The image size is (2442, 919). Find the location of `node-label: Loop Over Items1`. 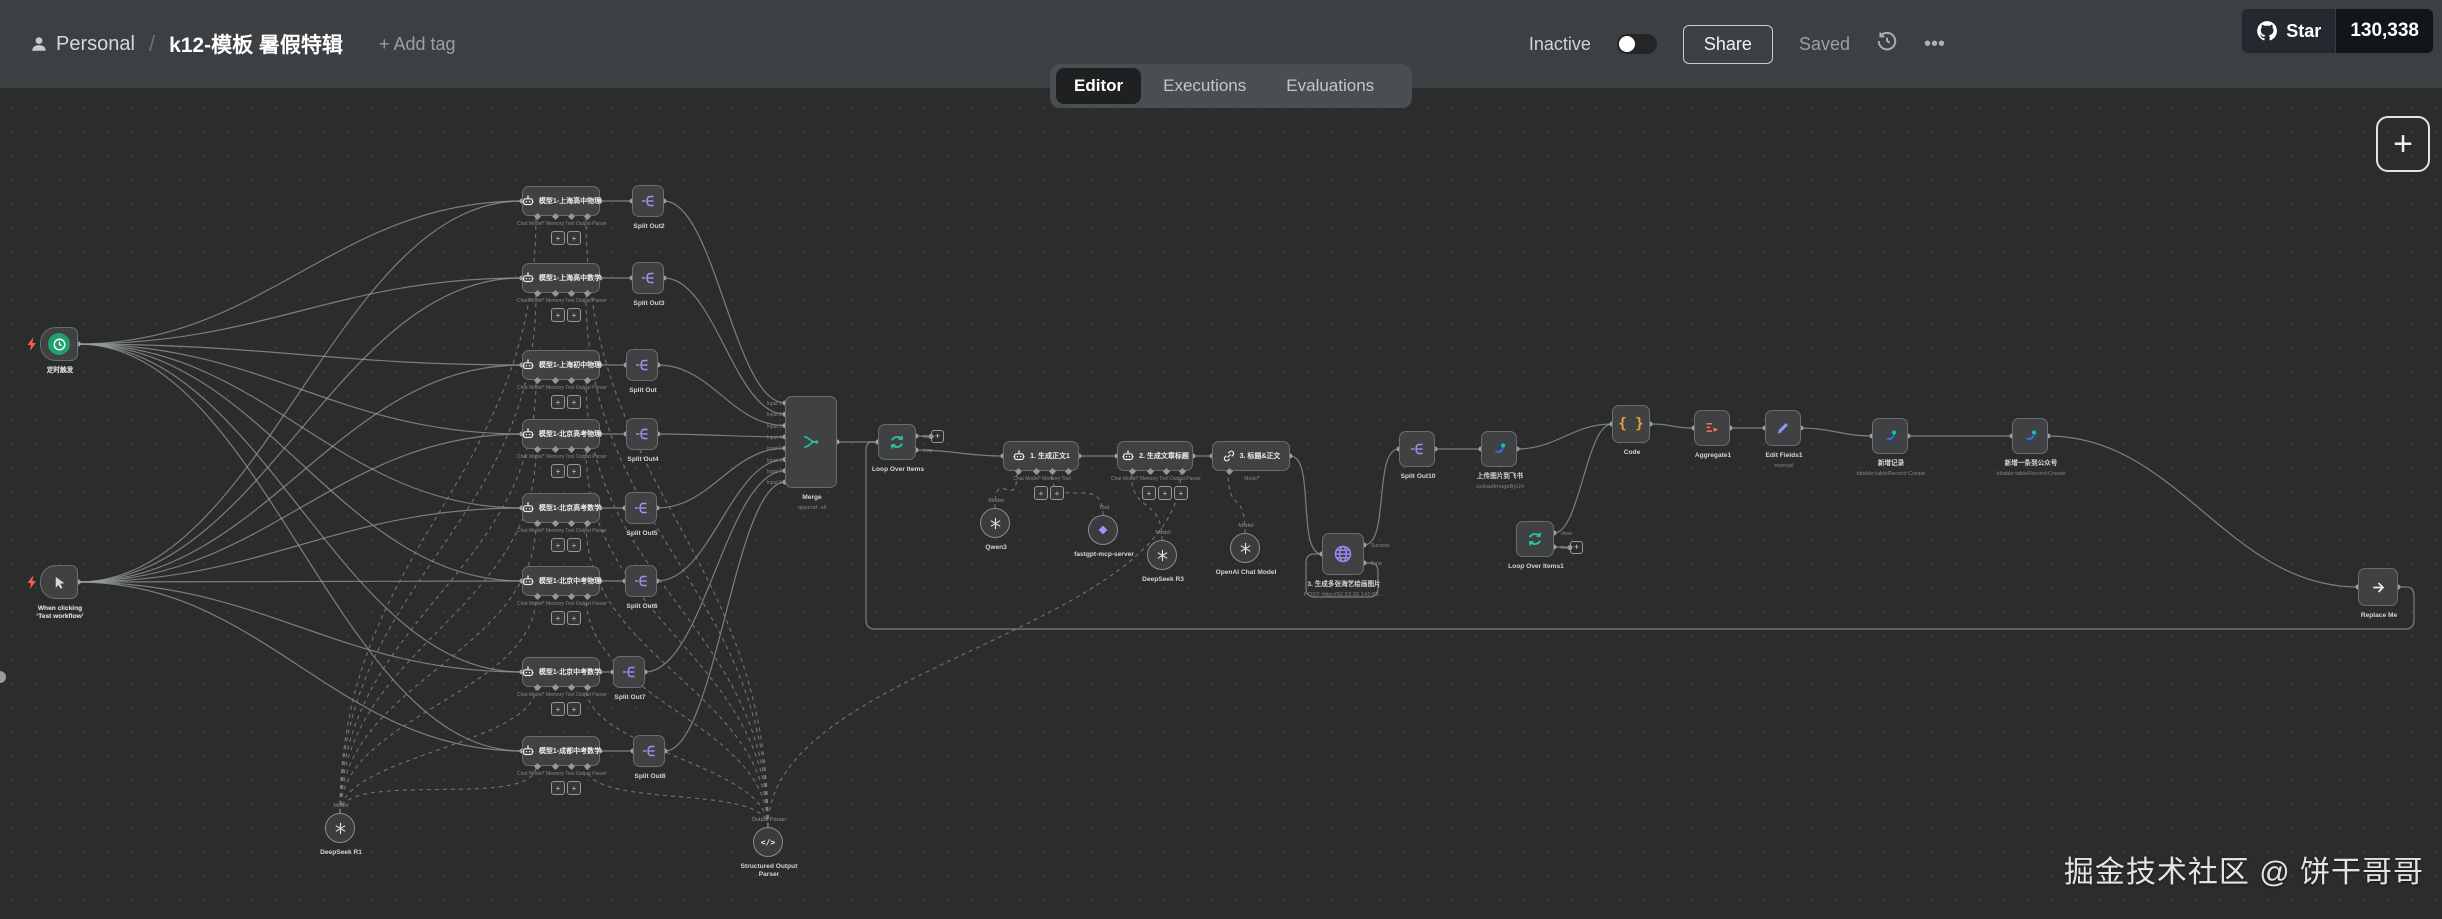

node-label: Loop Over Items1 is located at coordinates (1536, 566).